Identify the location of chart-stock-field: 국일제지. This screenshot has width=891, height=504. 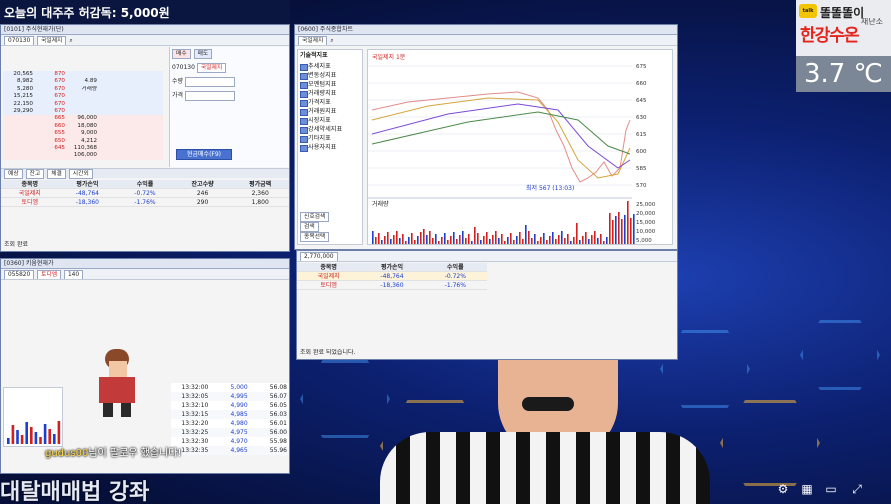
(313, 40).